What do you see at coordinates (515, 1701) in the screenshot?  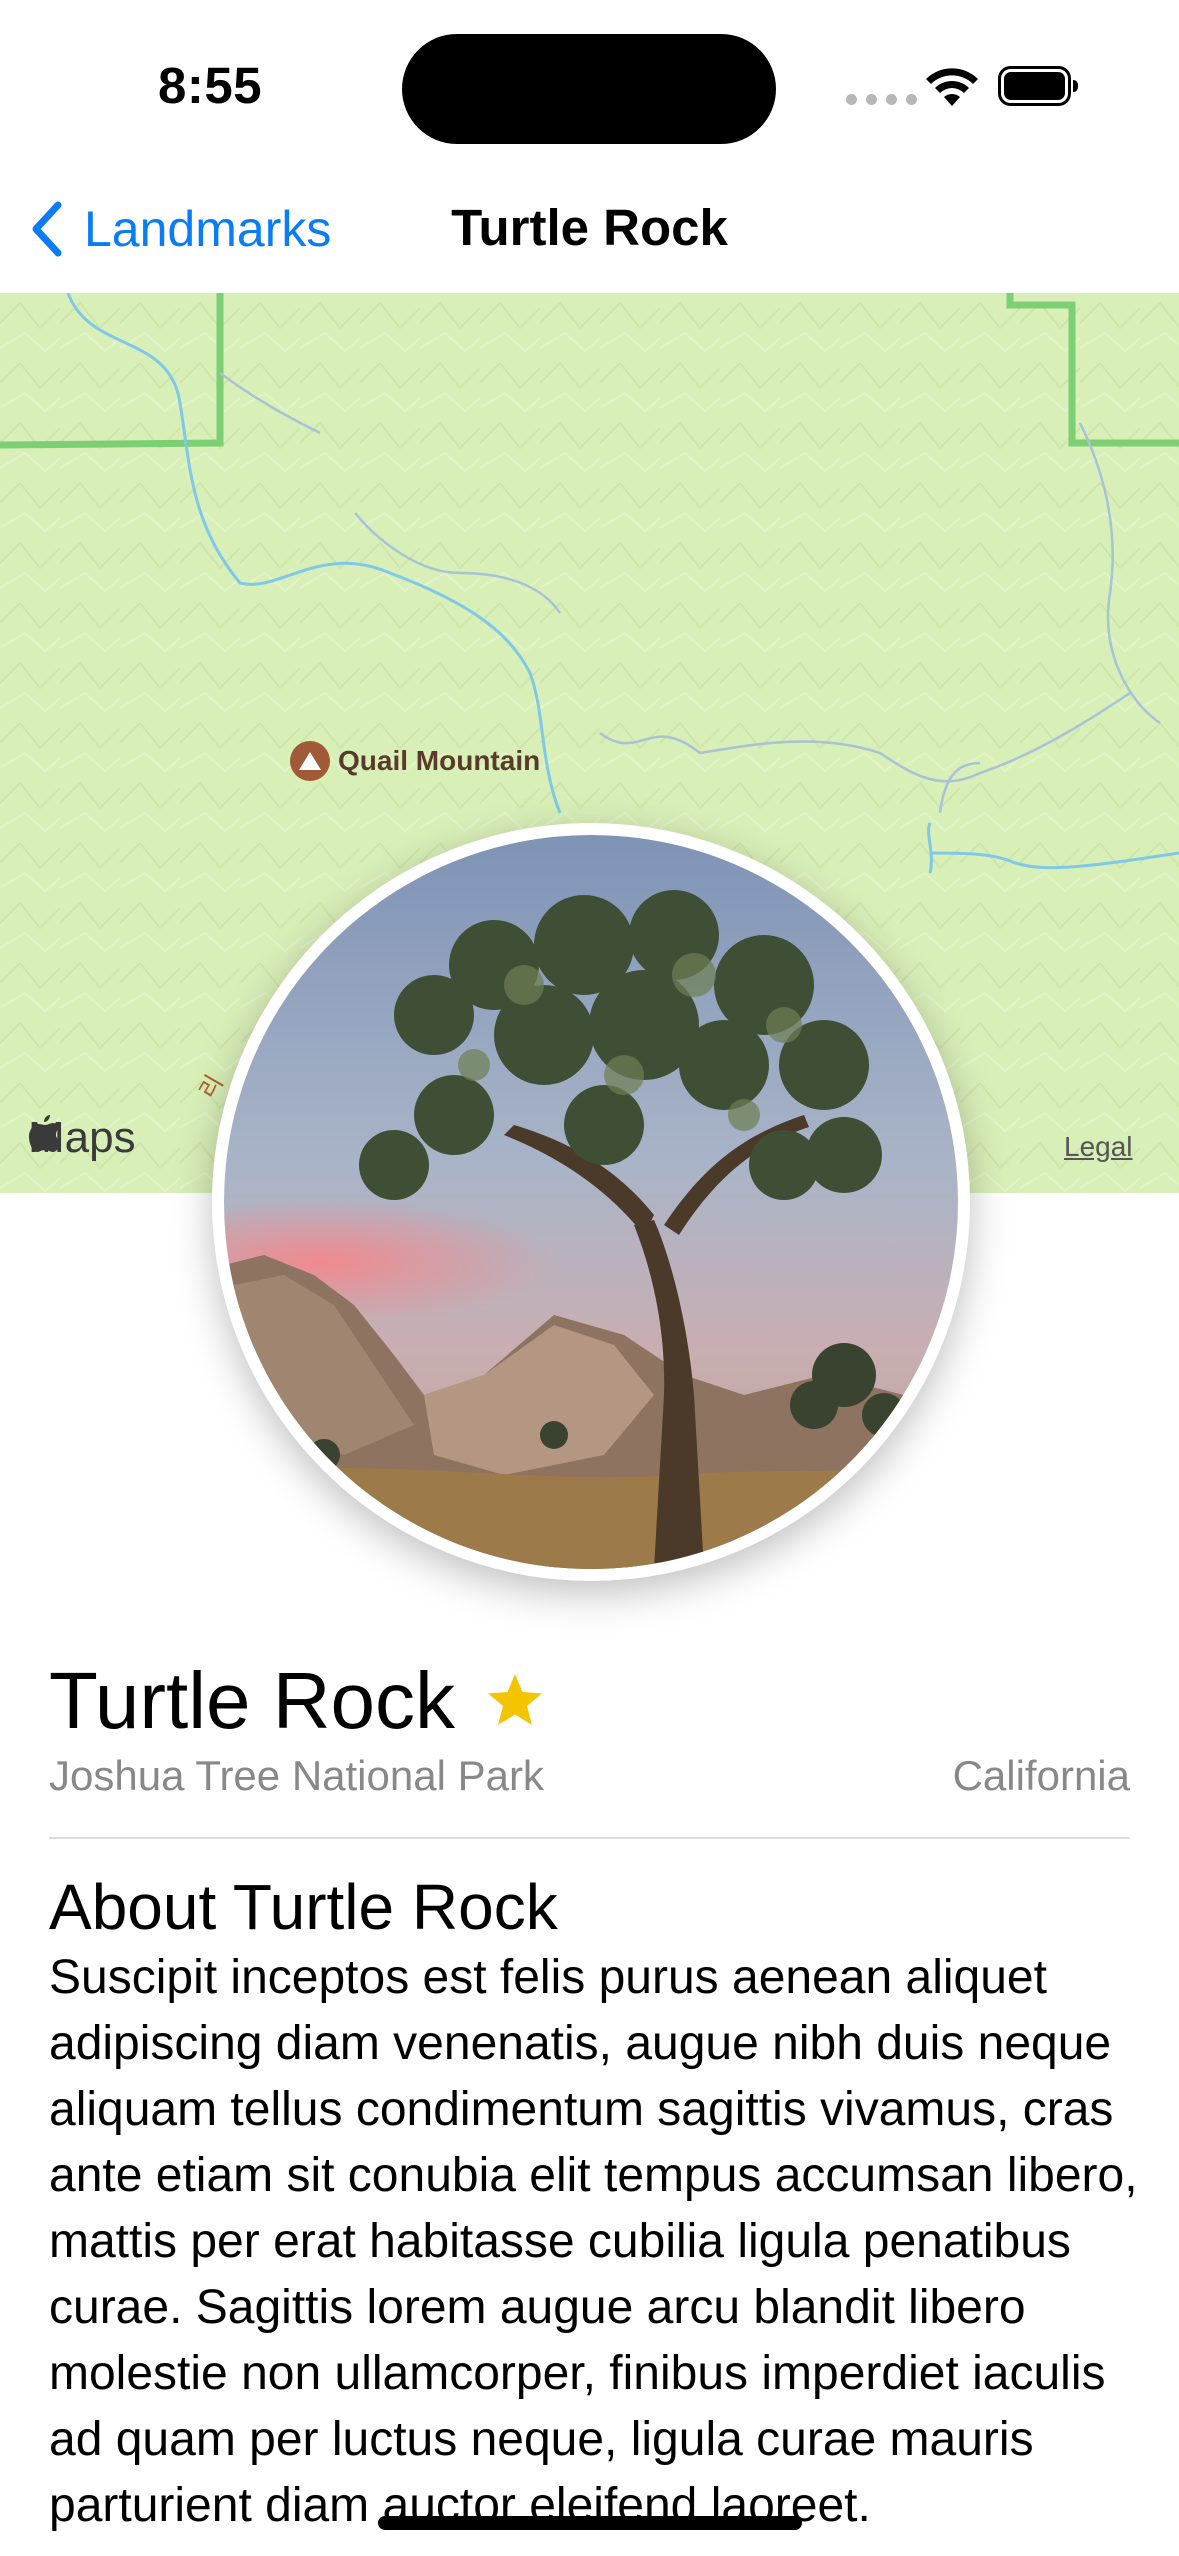 I see `star-icon` at bounding box center [515, 1701].